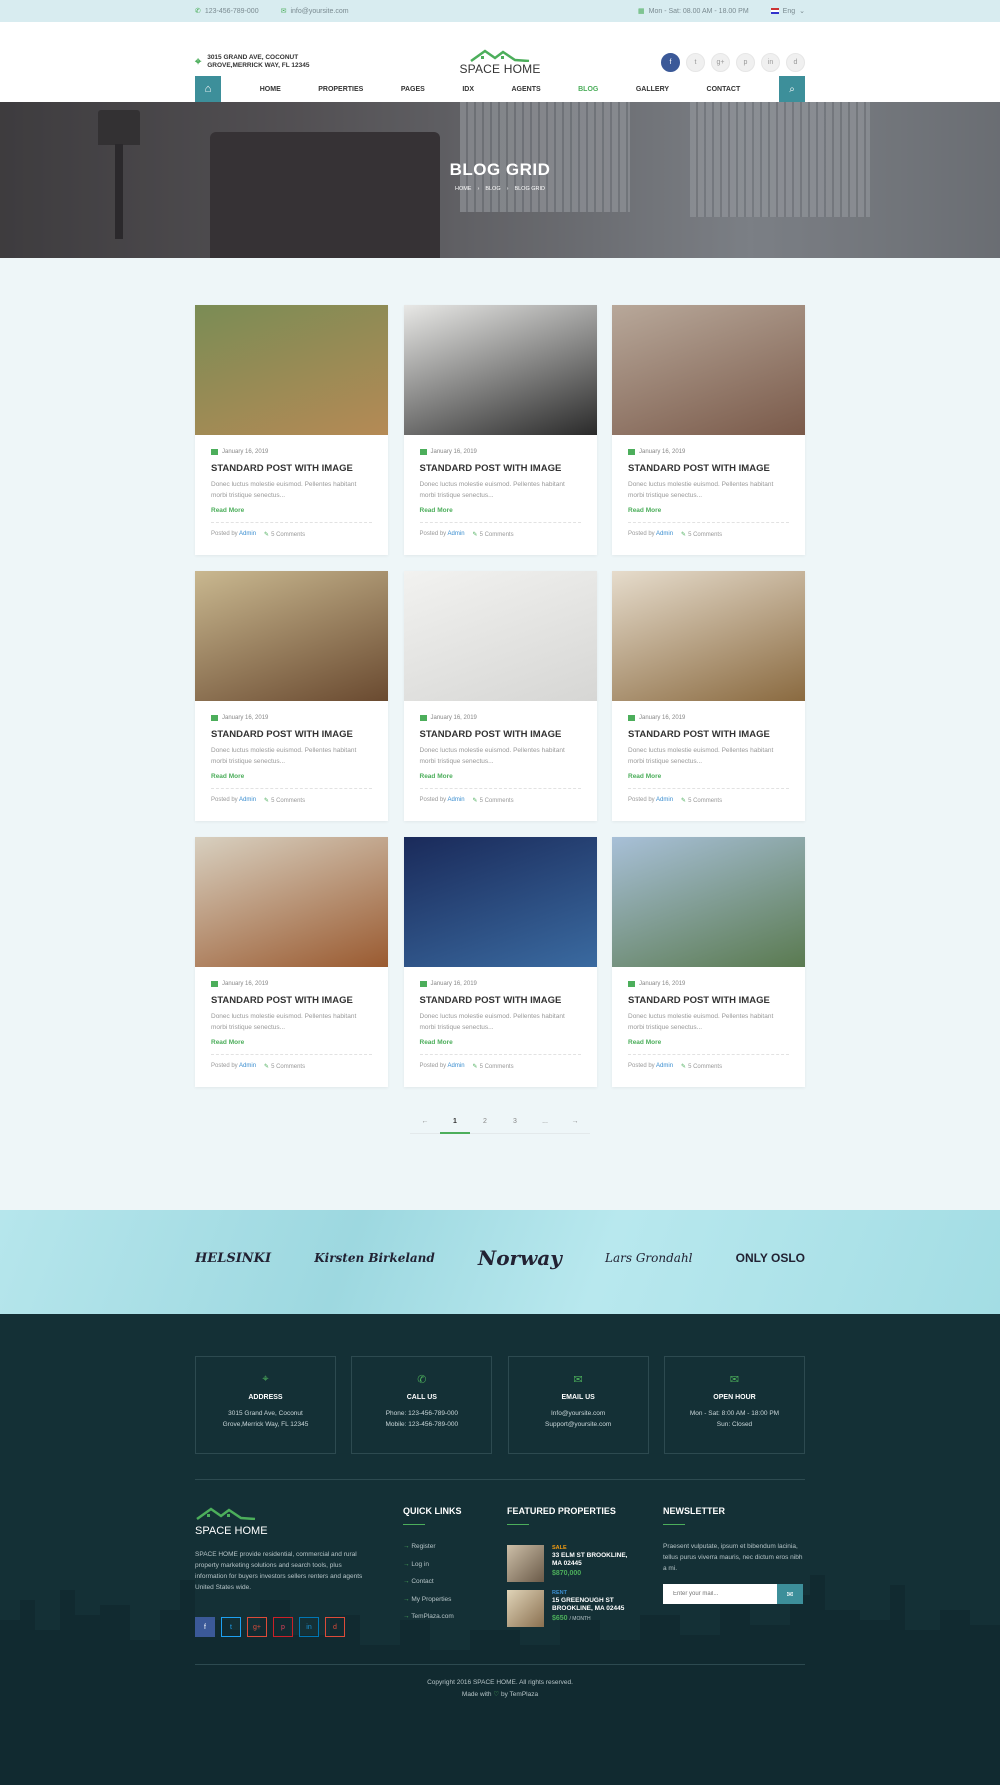 The height and width of the screenshot is (1785, 1000). What do you see at coordinates (790, 1594) in the screenshot?
I see `newsletter-submit-button: ✉` at bounding box center [790, 1594].